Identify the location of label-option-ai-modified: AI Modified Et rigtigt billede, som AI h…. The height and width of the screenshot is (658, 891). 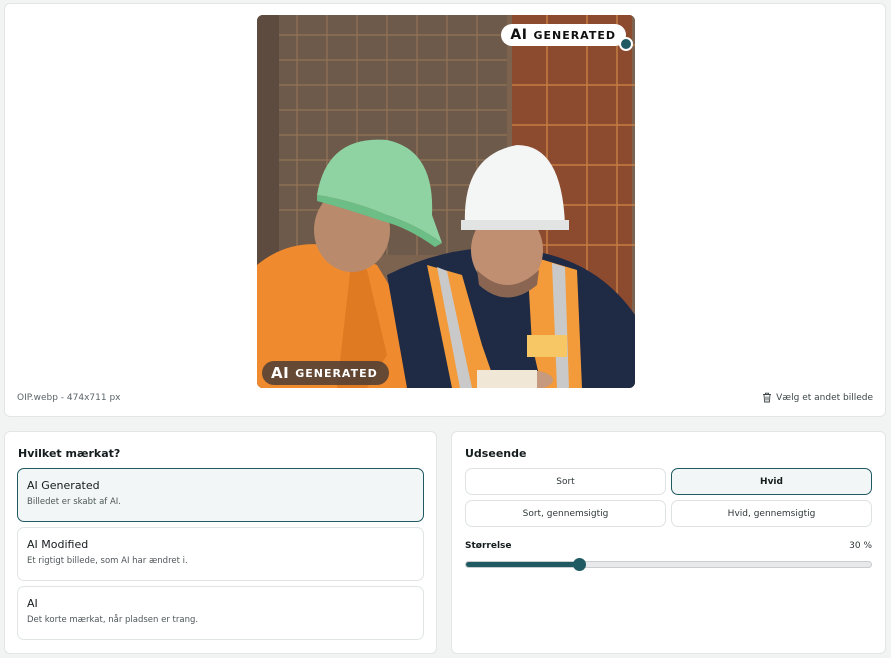
(220, 554).